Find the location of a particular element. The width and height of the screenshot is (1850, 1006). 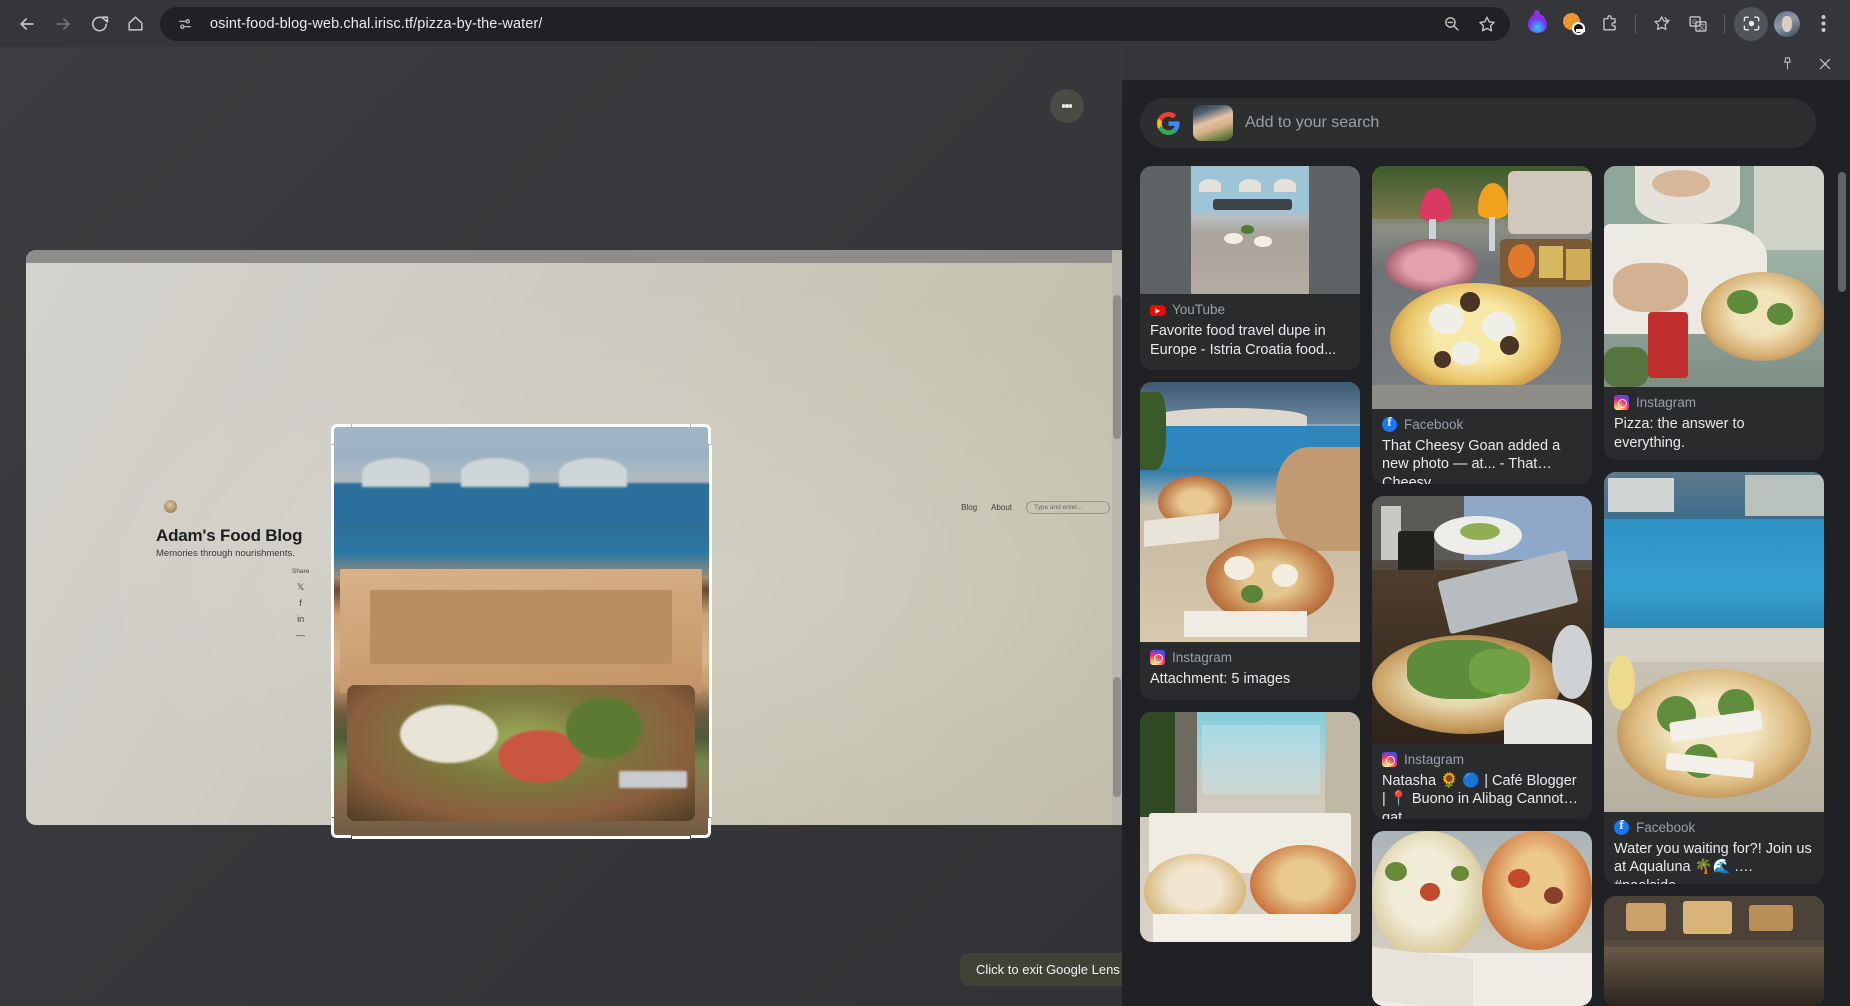

result-source-name: YouTube is located at coordinates (1199, 309).